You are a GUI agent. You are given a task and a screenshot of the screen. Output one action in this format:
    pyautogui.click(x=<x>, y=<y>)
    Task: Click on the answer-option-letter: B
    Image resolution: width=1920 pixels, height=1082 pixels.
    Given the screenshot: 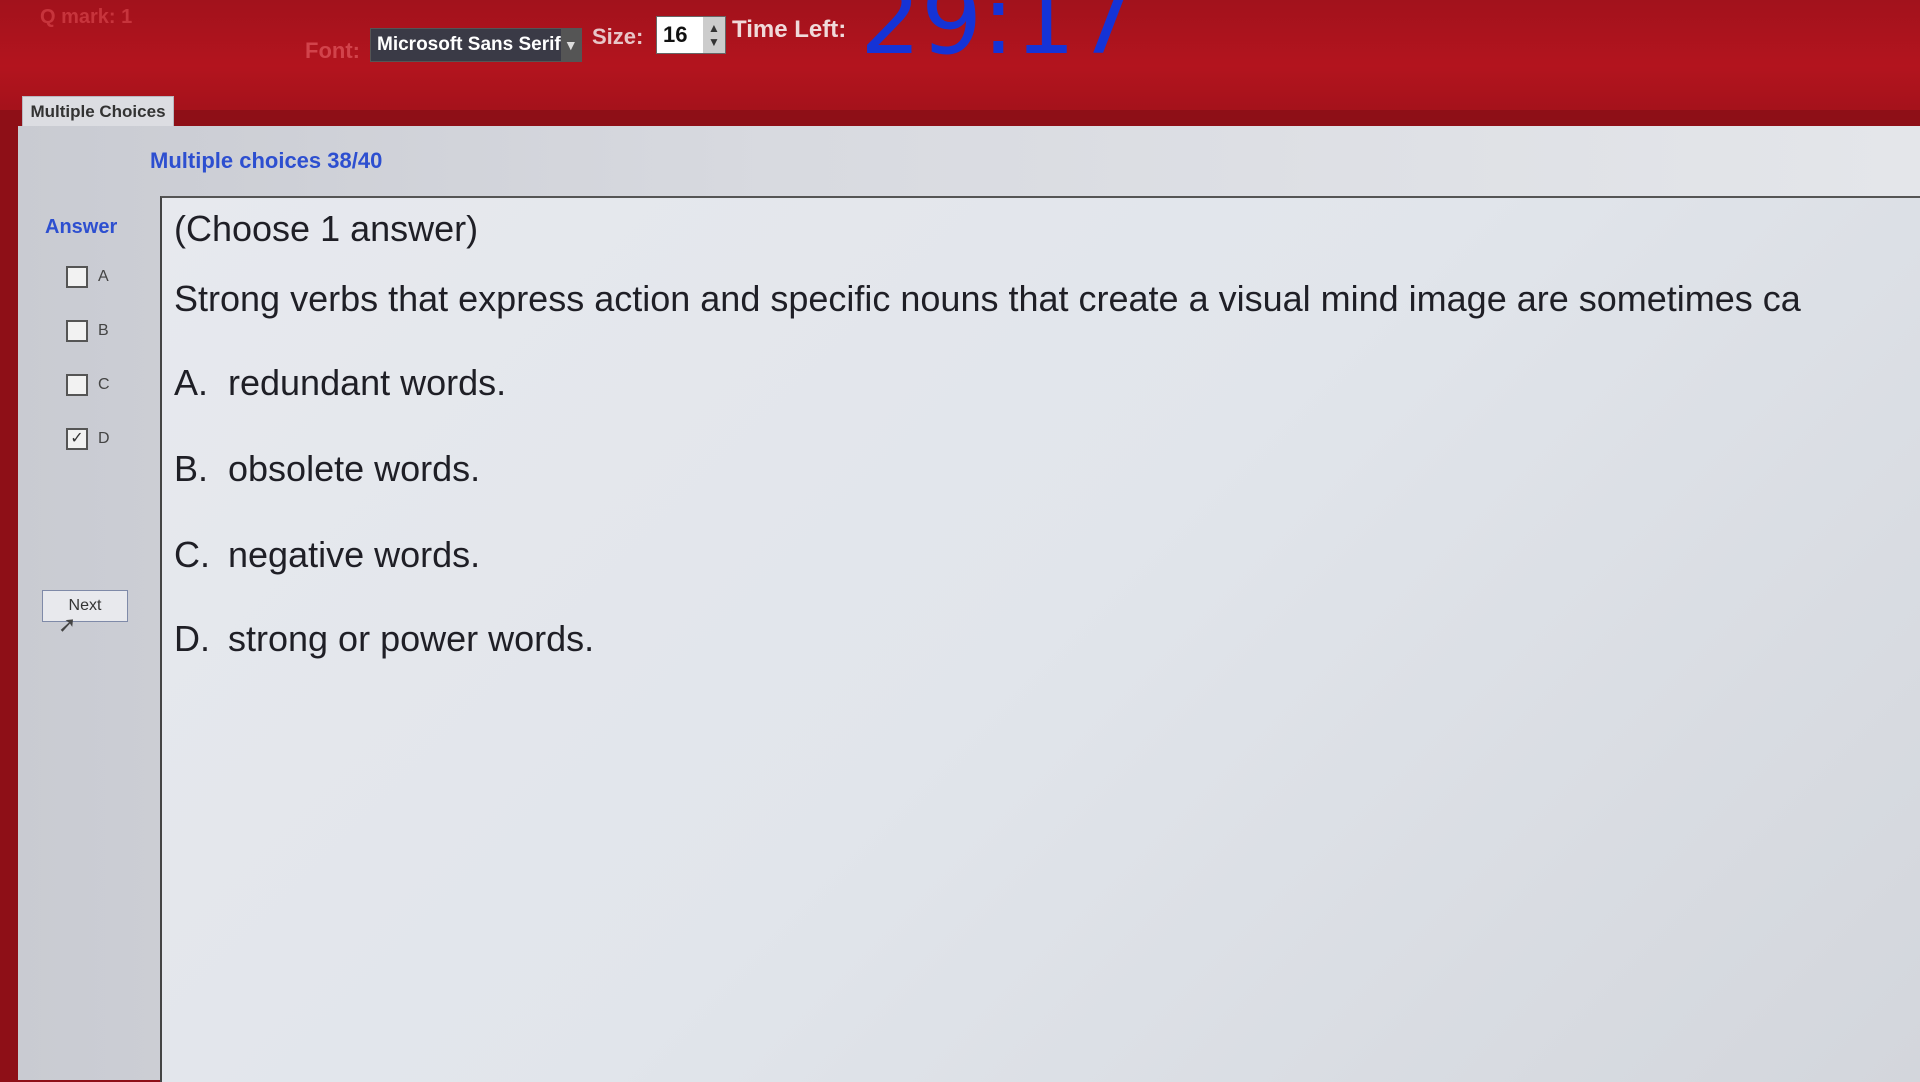 What is the action you would take?
    pyautogui.click(x=103, y=330)
    